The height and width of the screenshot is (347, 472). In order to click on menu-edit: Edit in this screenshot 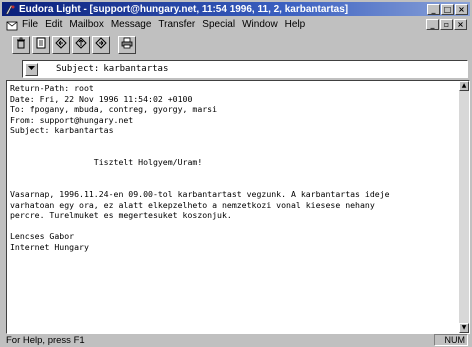, I will do `click(53, 24)`.